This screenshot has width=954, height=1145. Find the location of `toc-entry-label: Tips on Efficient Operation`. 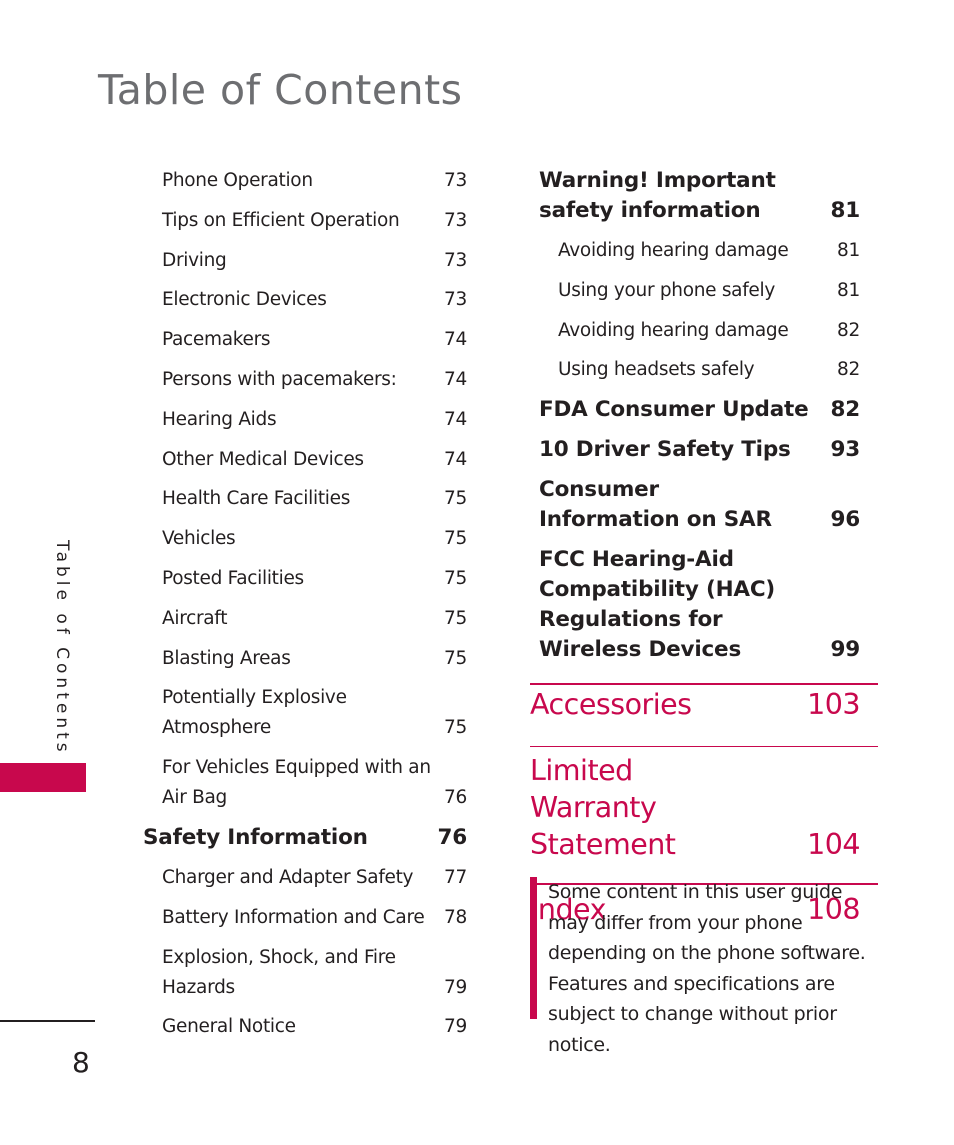

toc-entry-label: Tips on Efficient Operation is located at coordinates (281, 220).